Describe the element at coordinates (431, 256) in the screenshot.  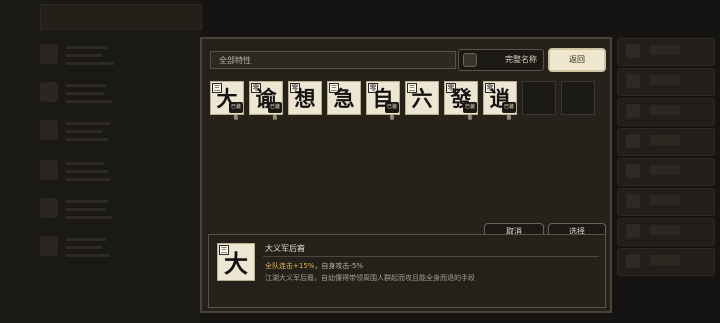
I see `detail-divider` at that location.